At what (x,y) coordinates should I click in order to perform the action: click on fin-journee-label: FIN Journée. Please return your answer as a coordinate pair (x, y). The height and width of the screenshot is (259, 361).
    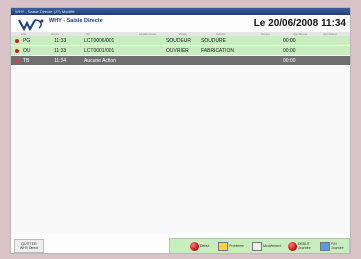
    Looking at the image, I should click on (337, 246).